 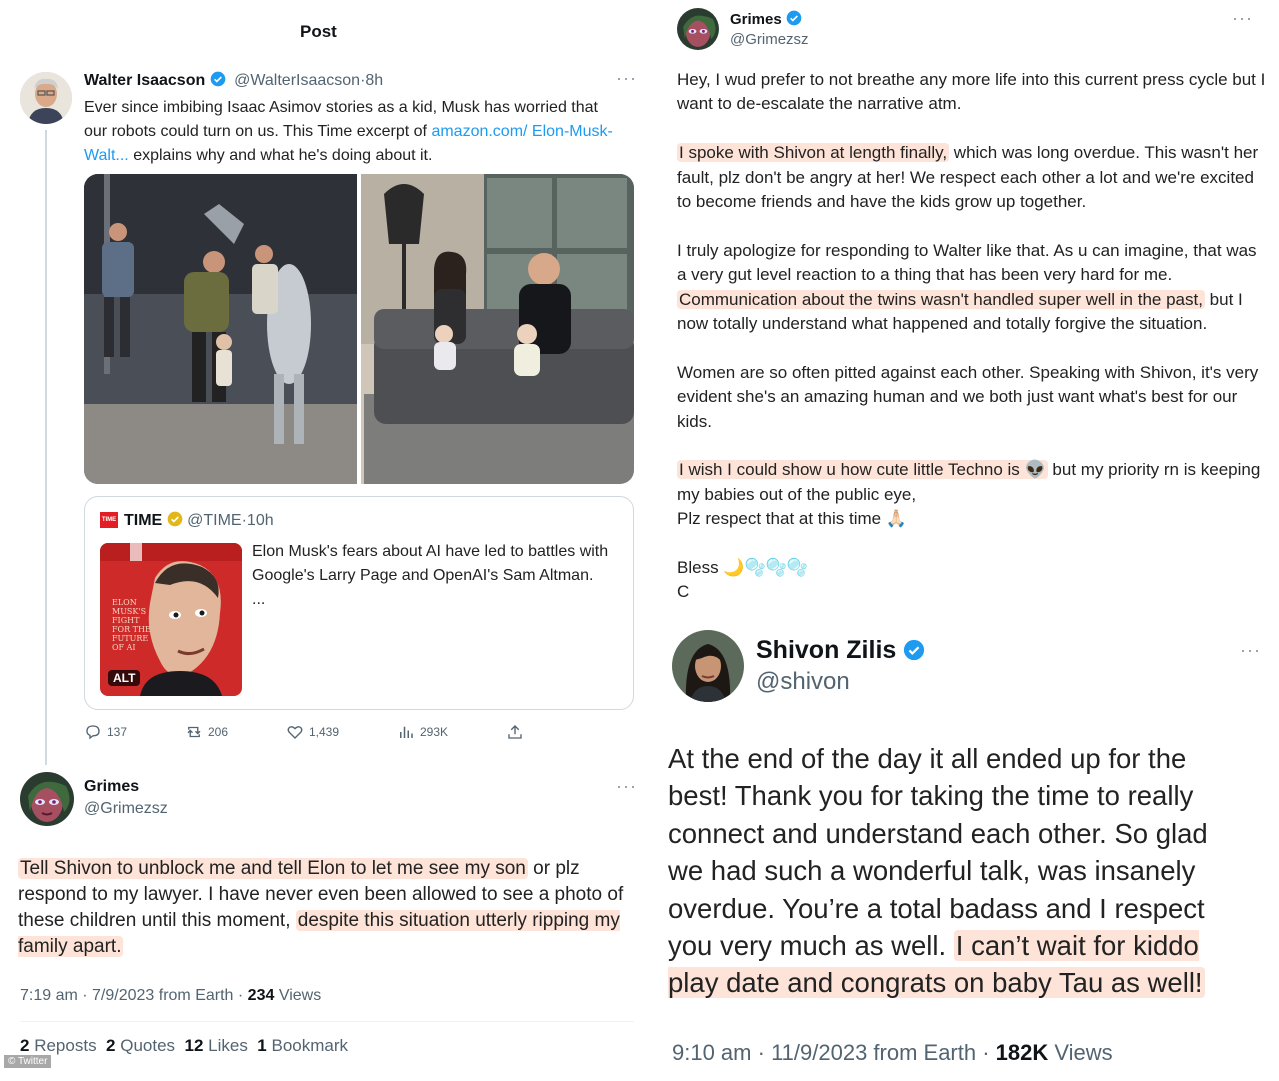 I want to click on views-button: 293K, so click(x=422, y=732).